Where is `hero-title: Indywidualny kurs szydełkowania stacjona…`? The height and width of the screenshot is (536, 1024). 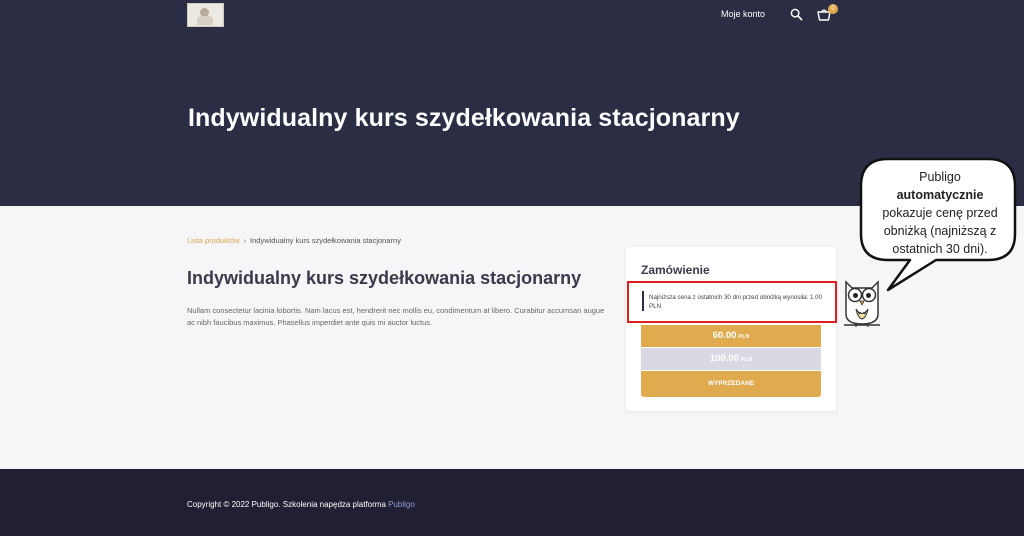 hero-title: Indywidualny kurs szydełkowania stacjona… is located at coordinates (464, 118).